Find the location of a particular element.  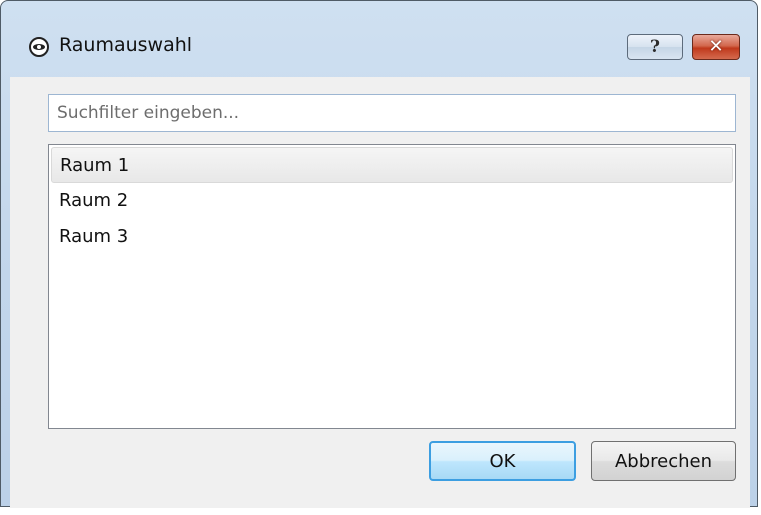

list-item-raum-2: Raum 2 is located at coordinates (392, 201).